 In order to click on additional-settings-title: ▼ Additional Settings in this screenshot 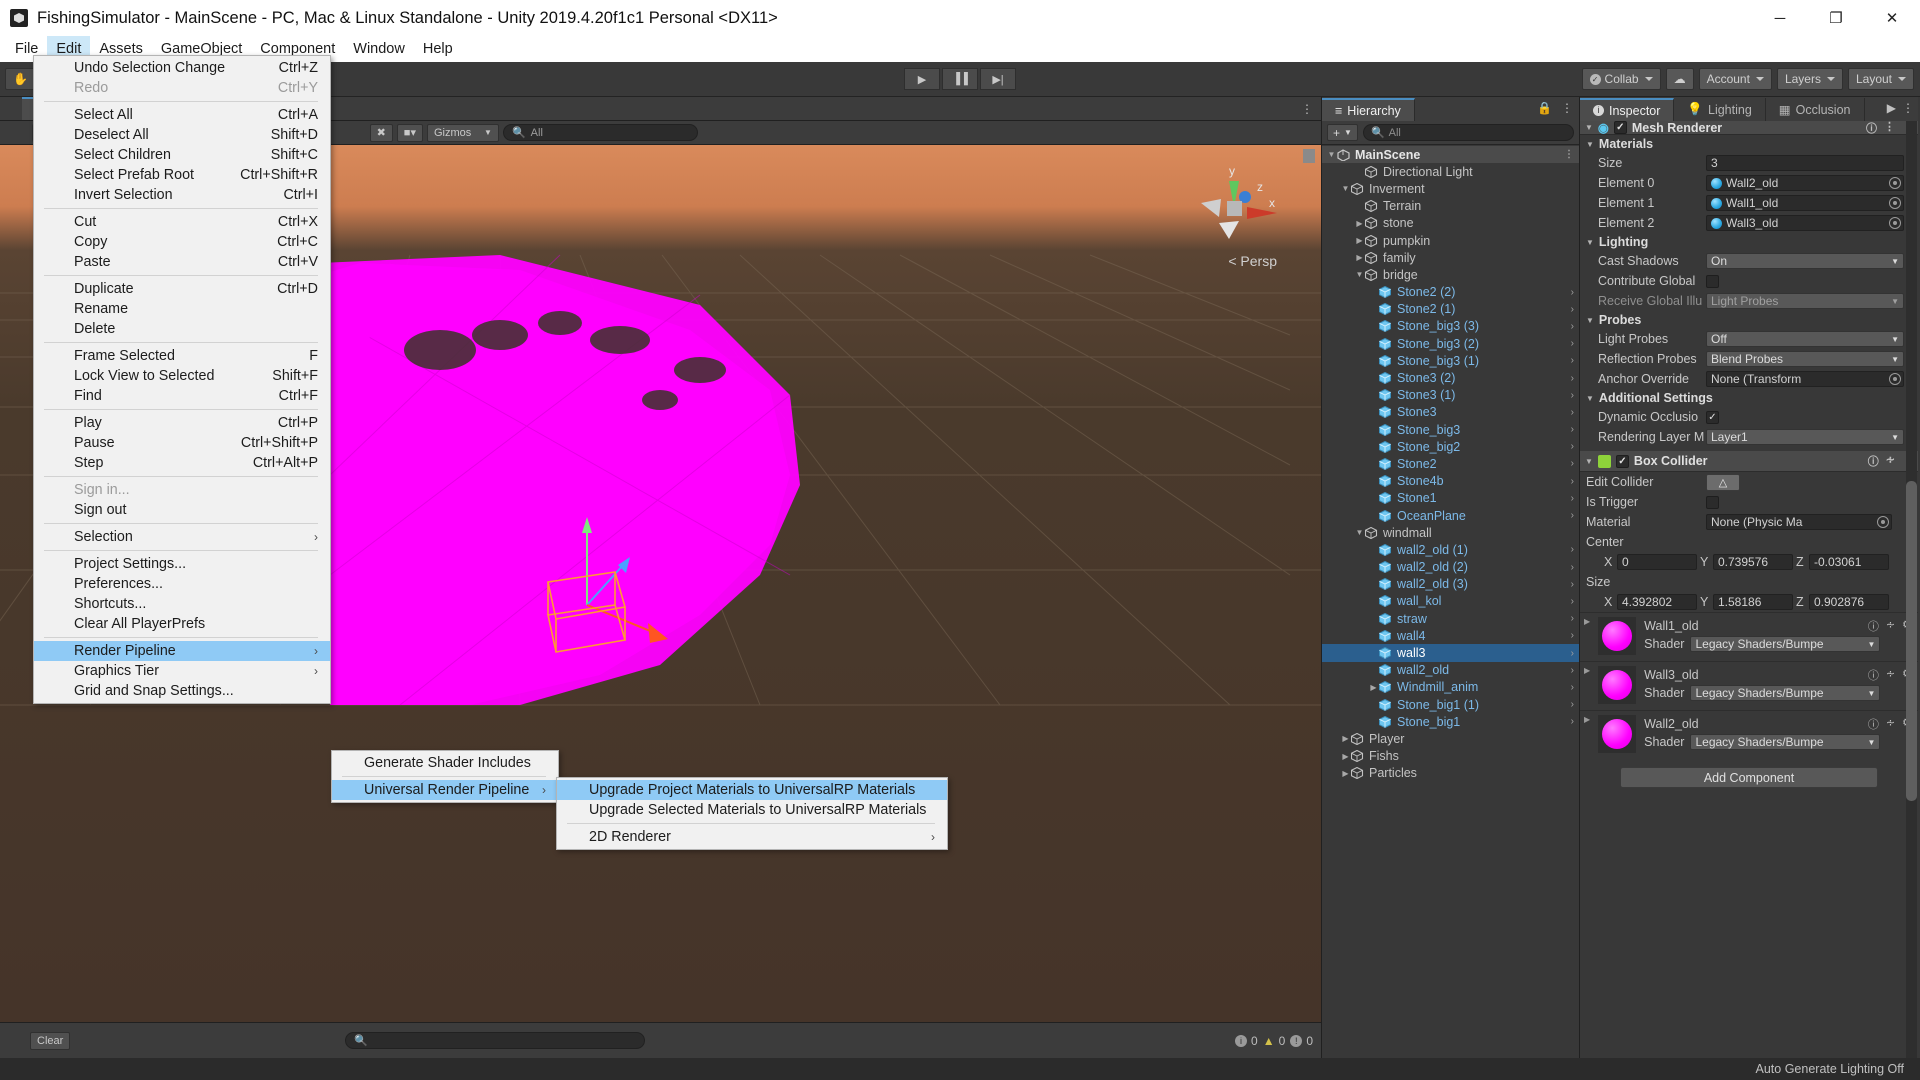, I will do `click(1749, 398)`.